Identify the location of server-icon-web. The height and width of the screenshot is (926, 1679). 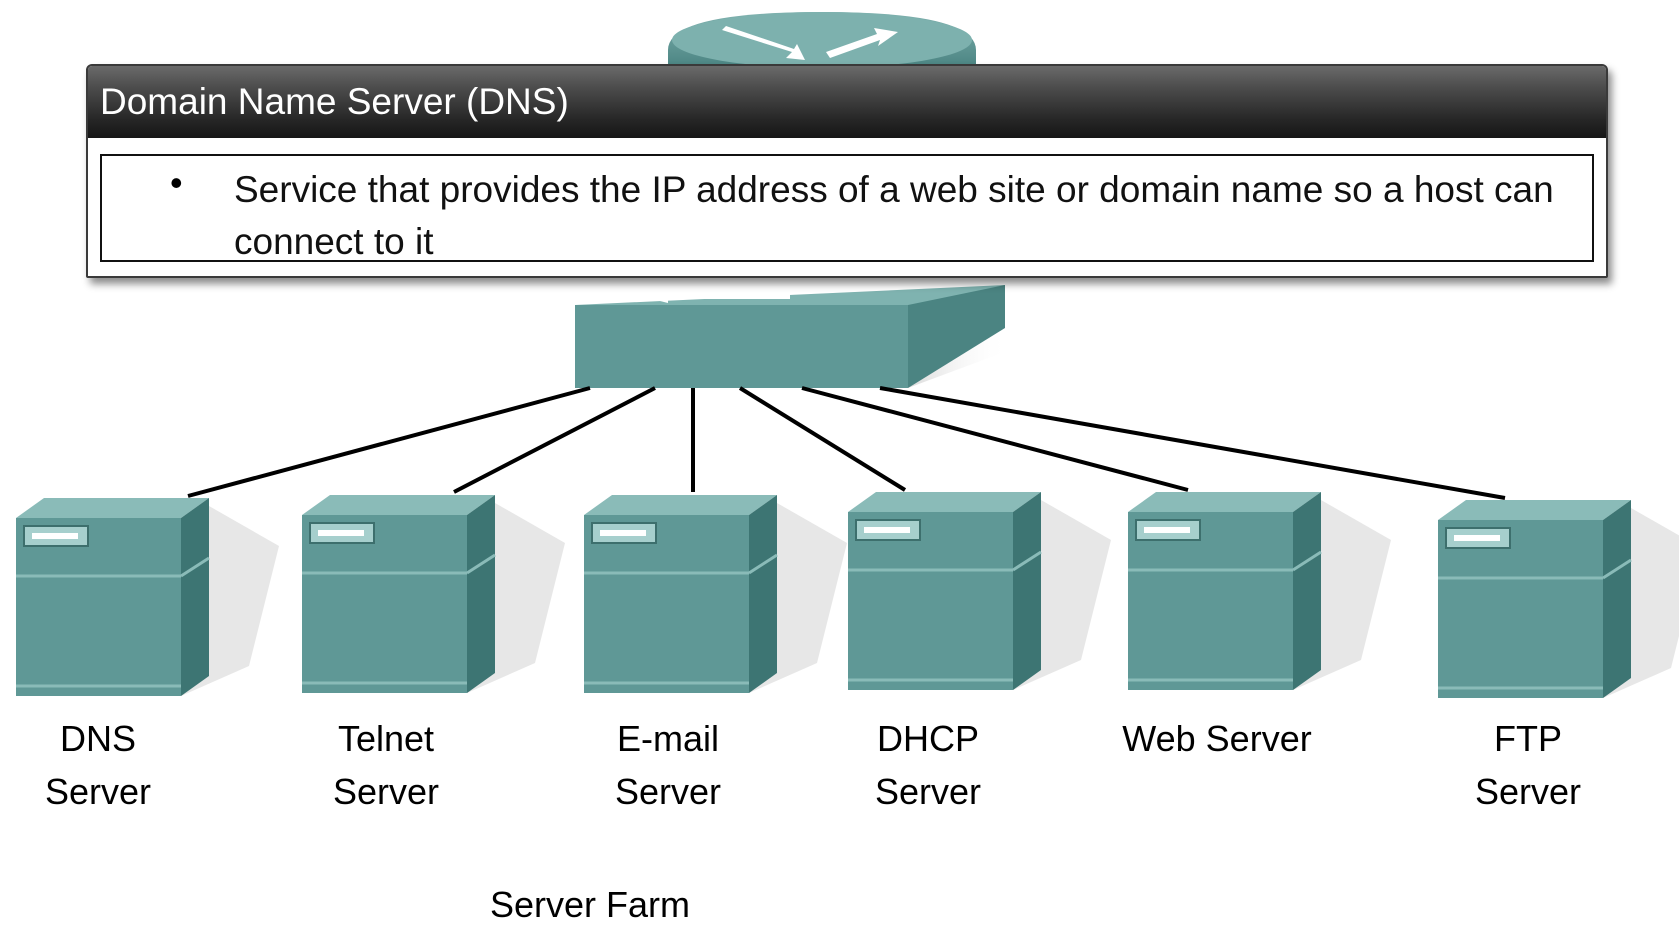
(1259, 591).